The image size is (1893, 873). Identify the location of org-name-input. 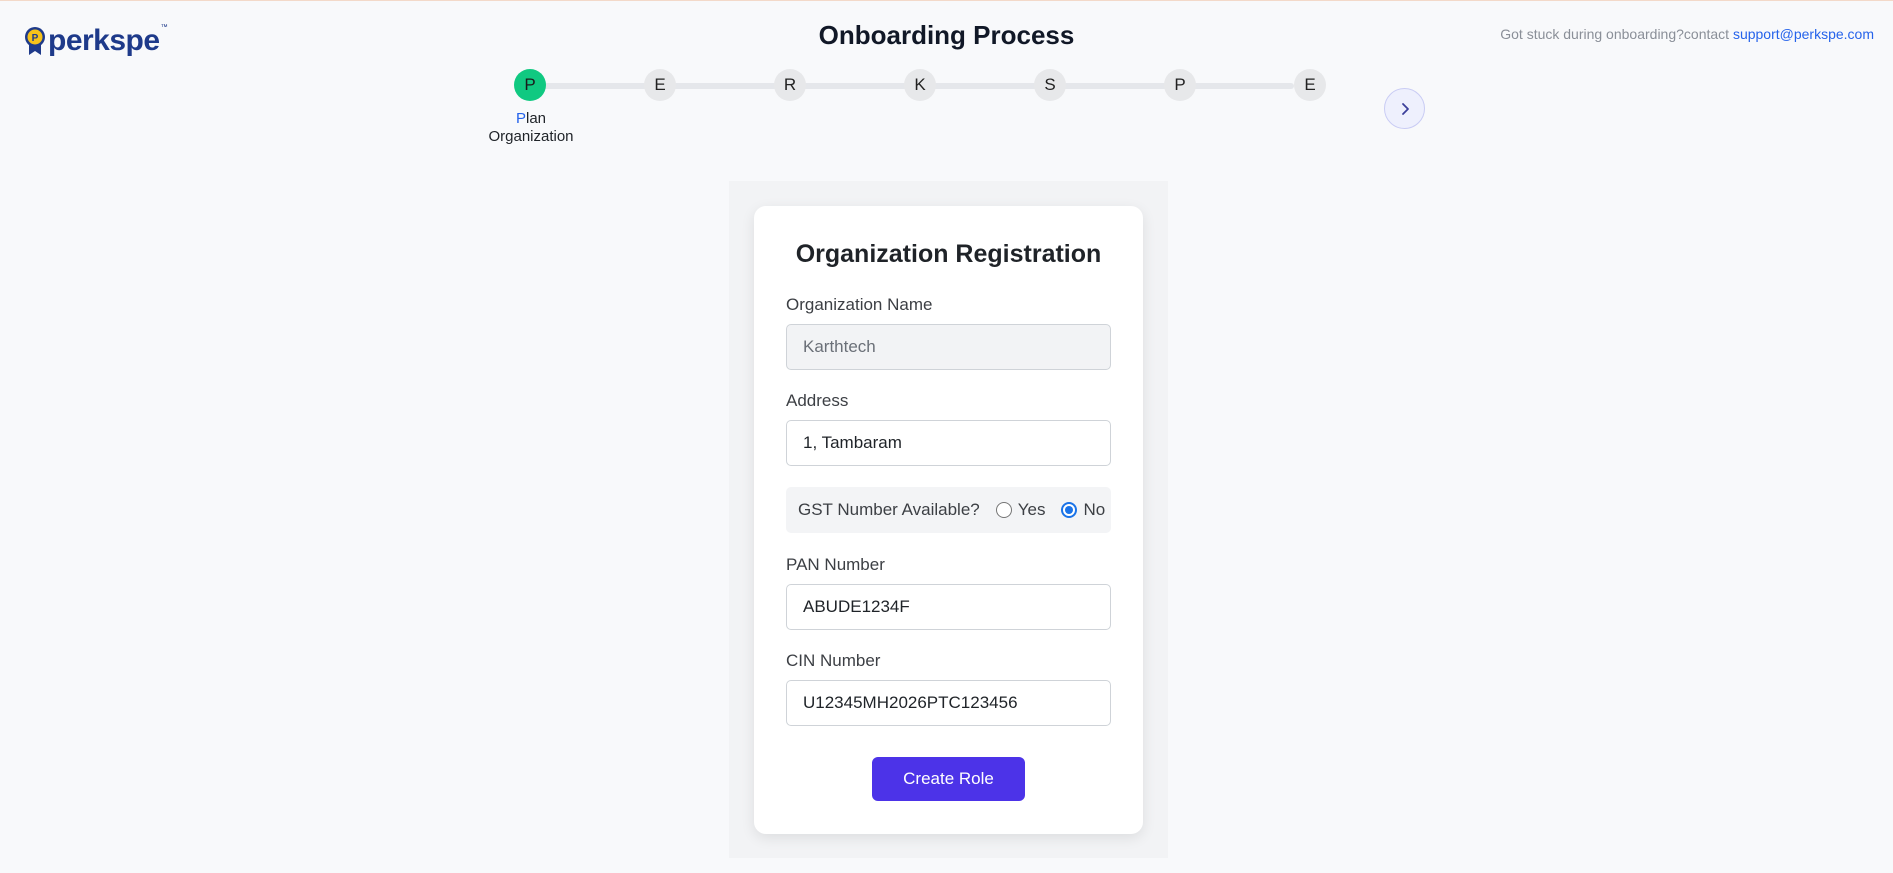
(948, 347).